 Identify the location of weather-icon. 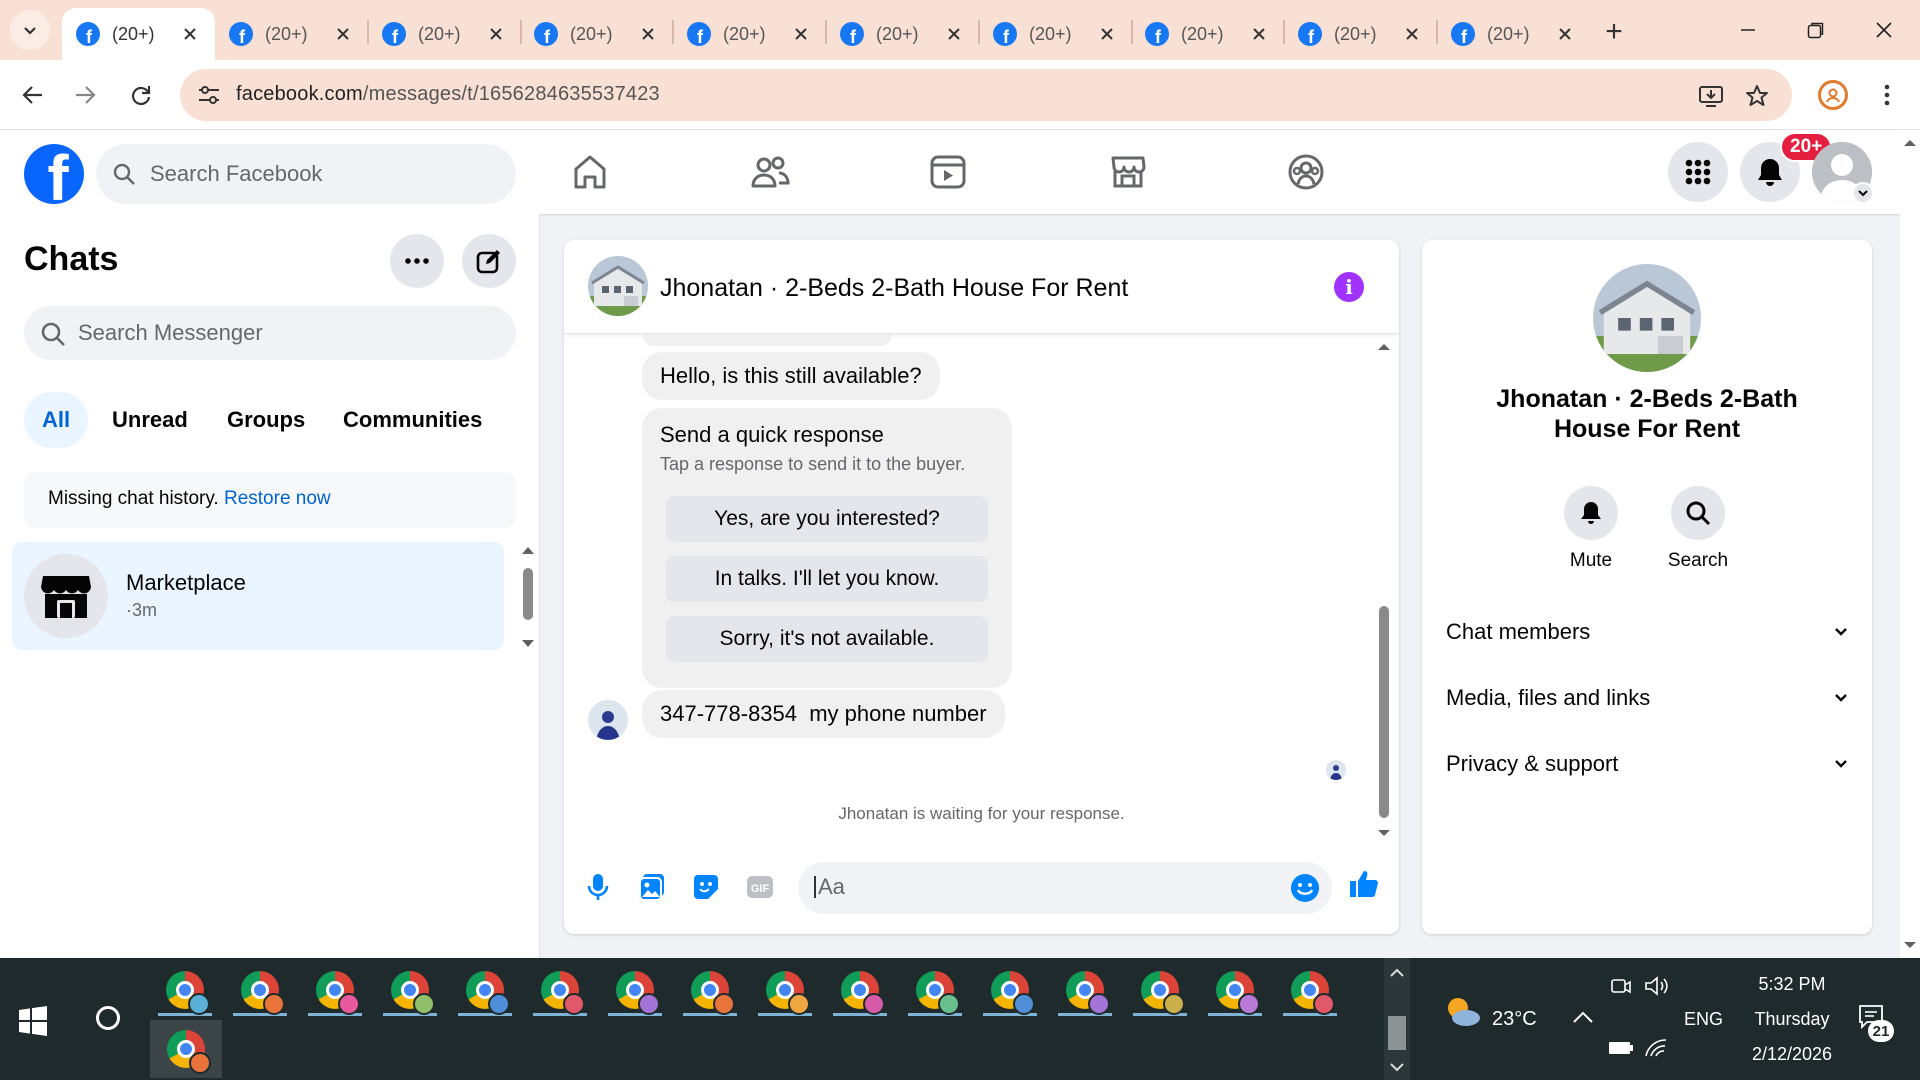
(1462, 1011).